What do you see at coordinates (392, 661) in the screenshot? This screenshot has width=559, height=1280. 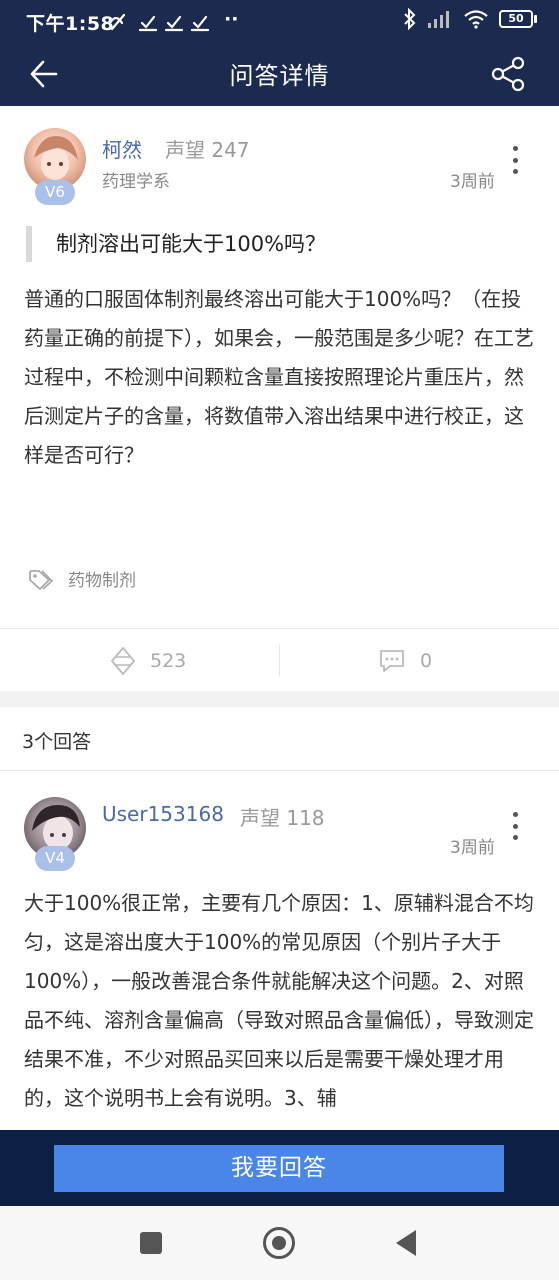 I see `comment-icon` at bounding box center [392, 661].